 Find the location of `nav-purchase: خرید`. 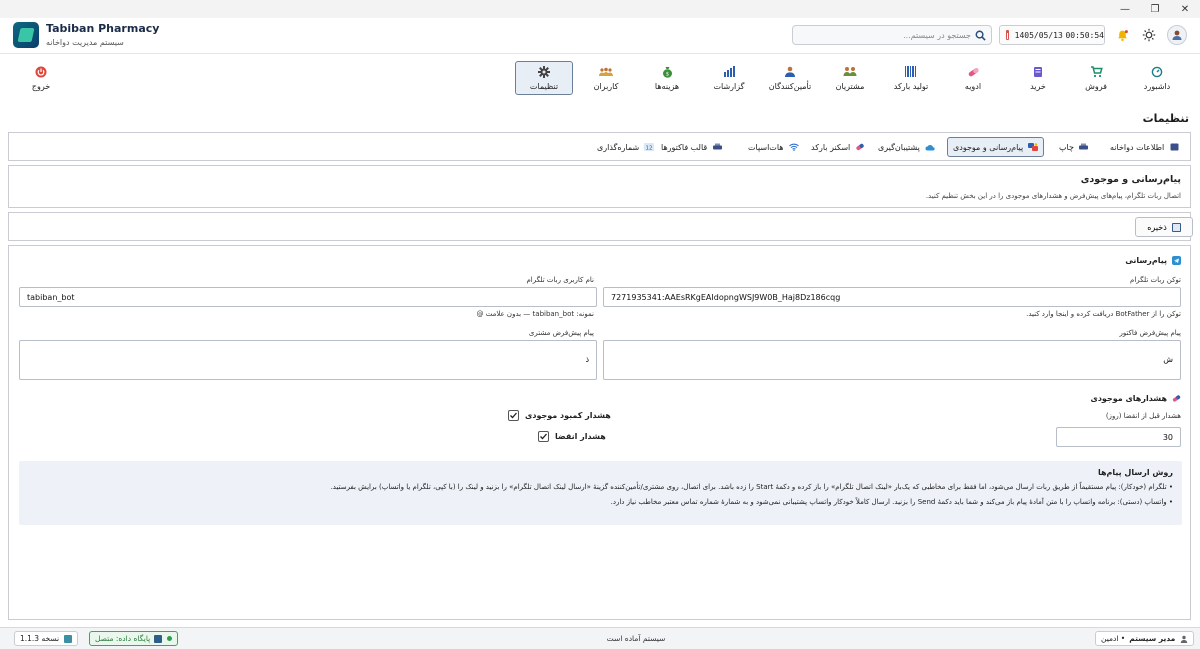

nav-purchase: خرید is located at coordinates (1038, 78).